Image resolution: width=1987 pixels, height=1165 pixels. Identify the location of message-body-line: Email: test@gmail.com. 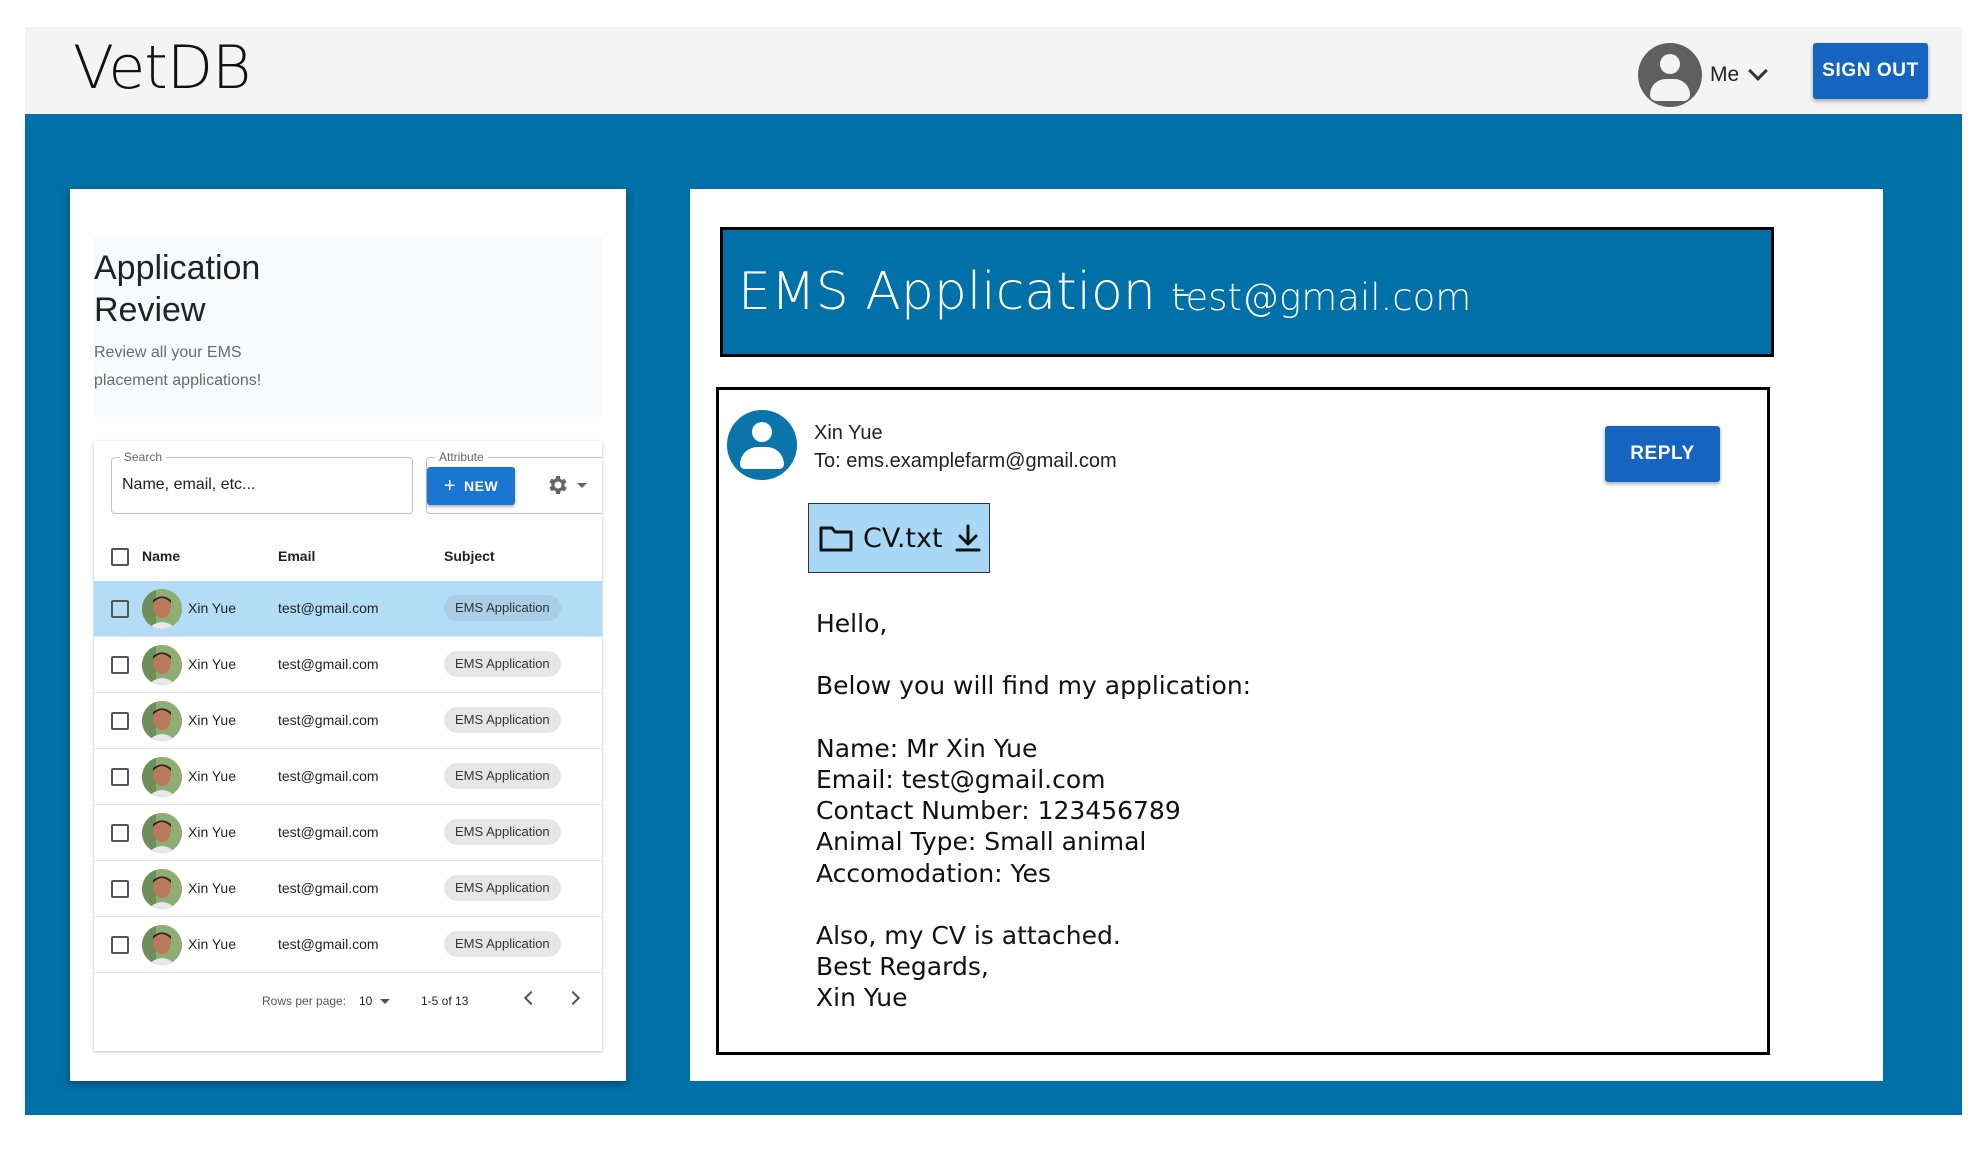
(961, 779).